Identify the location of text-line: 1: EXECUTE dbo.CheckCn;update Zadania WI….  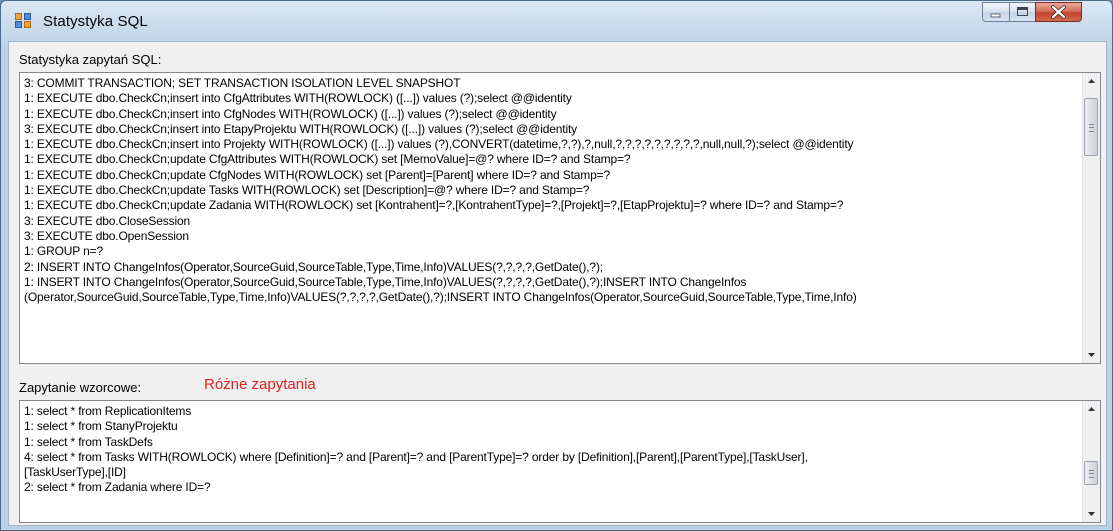
(434, 205).